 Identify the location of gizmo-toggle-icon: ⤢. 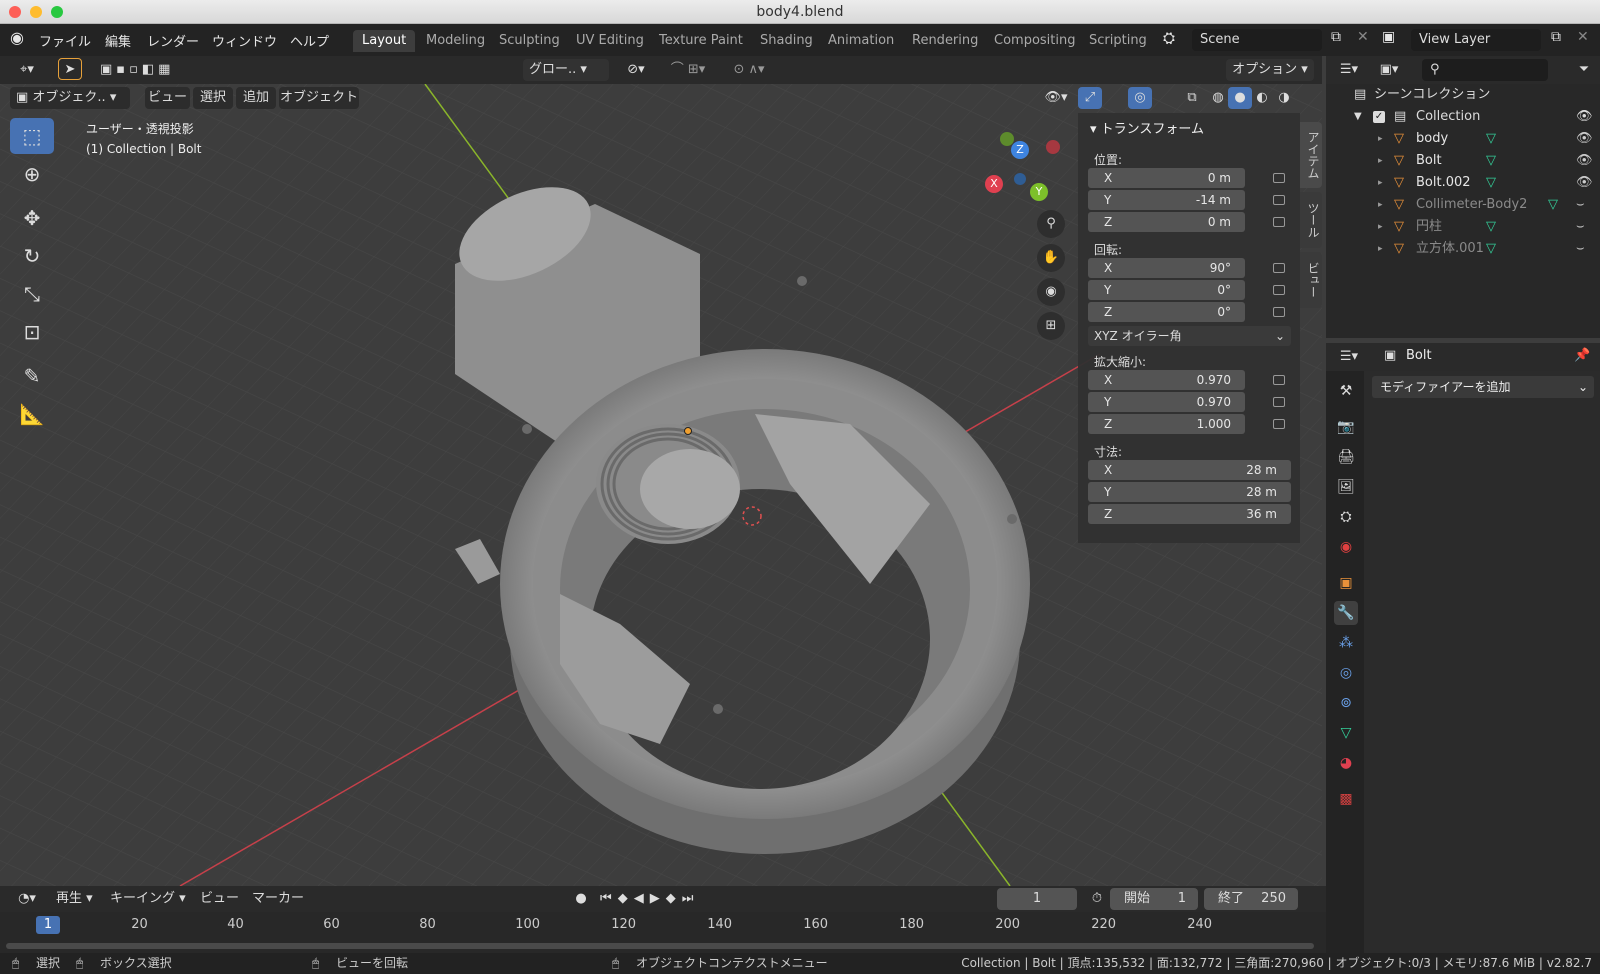
(1090, 98).